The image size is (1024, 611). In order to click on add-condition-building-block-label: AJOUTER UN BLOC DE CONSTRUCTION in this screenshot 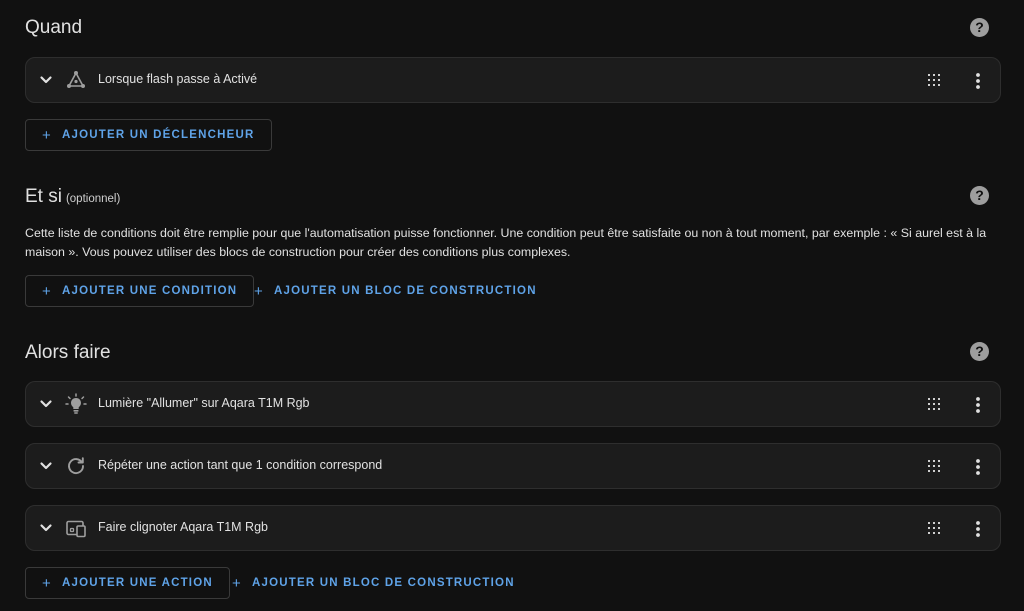, I will do `click(405, 291)`.